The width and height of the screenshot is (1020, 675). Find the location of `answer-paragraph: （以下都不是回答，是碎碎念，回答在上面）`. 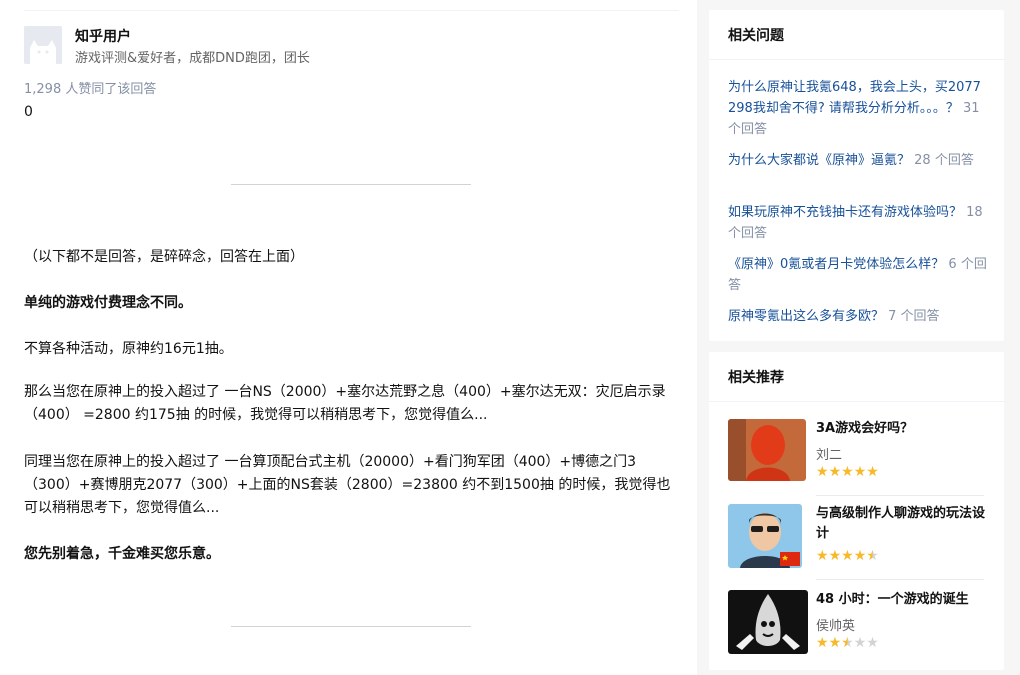

answer-paragraph: （以下都不是回答，是碎碎念，回答在上面） is located at coordinates (164, 257).